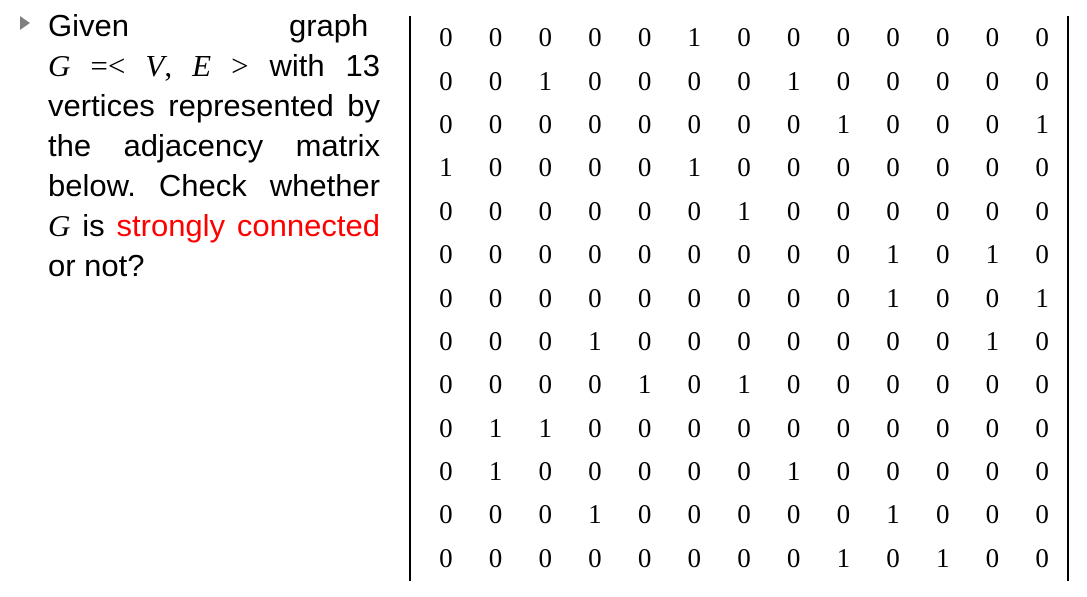  Describe the element at coordinates (739, 558) in the screenshot. I see `matrix-row: 0 0 0 0 0 0 0 0 1 0 1 0 0` at that location.